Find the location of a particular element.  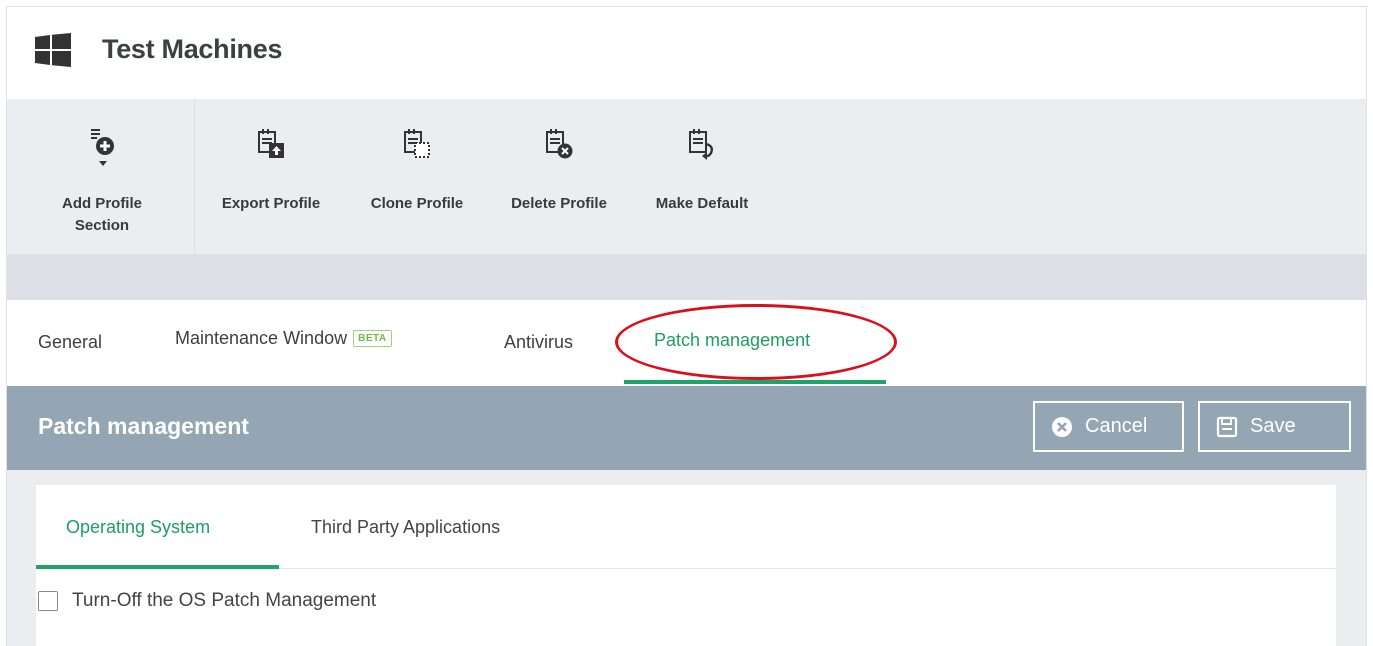

windows-logo-icon is located at coordinates (53, 50).